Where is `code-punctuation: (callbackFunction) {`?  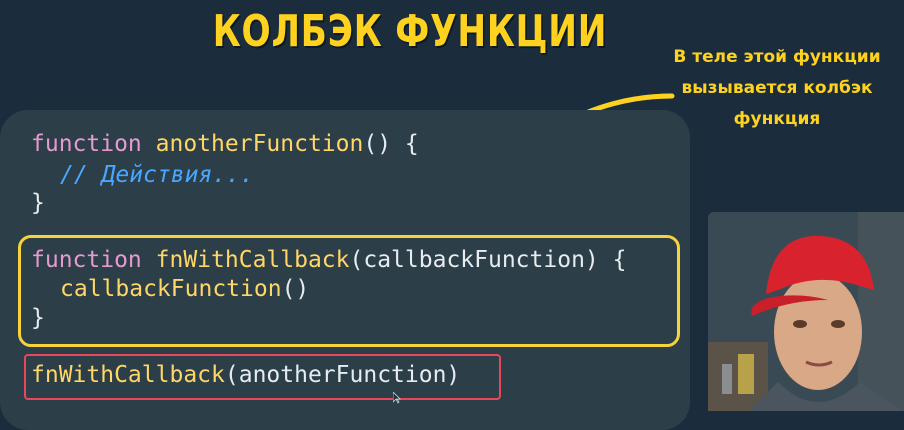
code-punctuation: (callbackFunction) { is located at coordinates (488, 260).